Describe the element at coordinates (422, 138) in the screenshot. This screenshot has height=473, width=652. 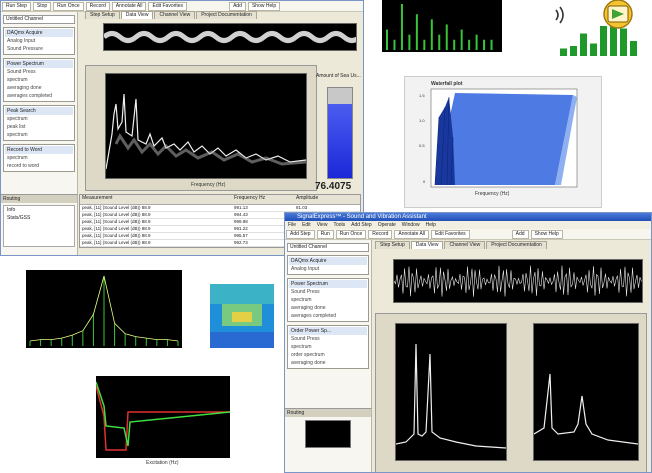
I see `waterfall-y-ticks: 1.5 1.0 0.5 0` at that location.